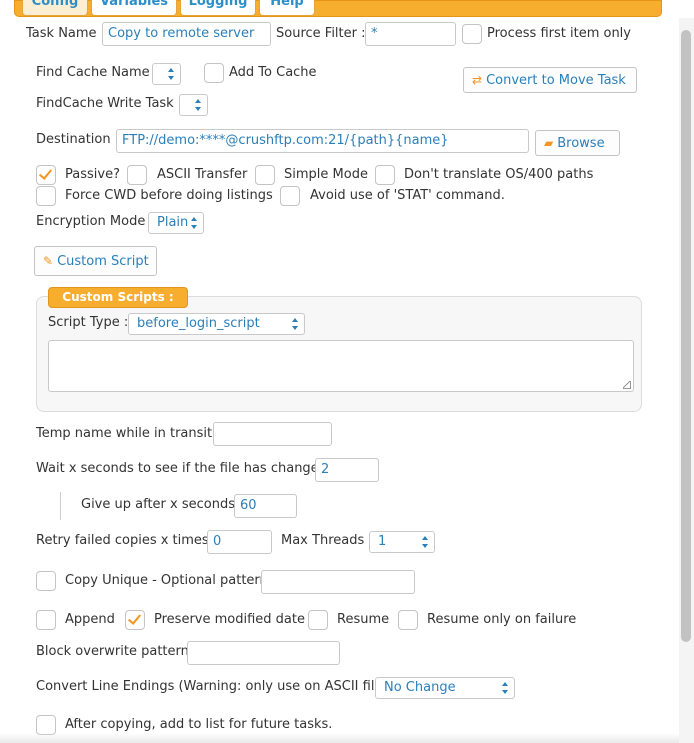 The height and width of the screenshot is (743, 694). What do you see at coordinates (556, 80) in the screenshot?
I see `convert-button-label: Convert to Move Task` at bounding box center [556, 80].